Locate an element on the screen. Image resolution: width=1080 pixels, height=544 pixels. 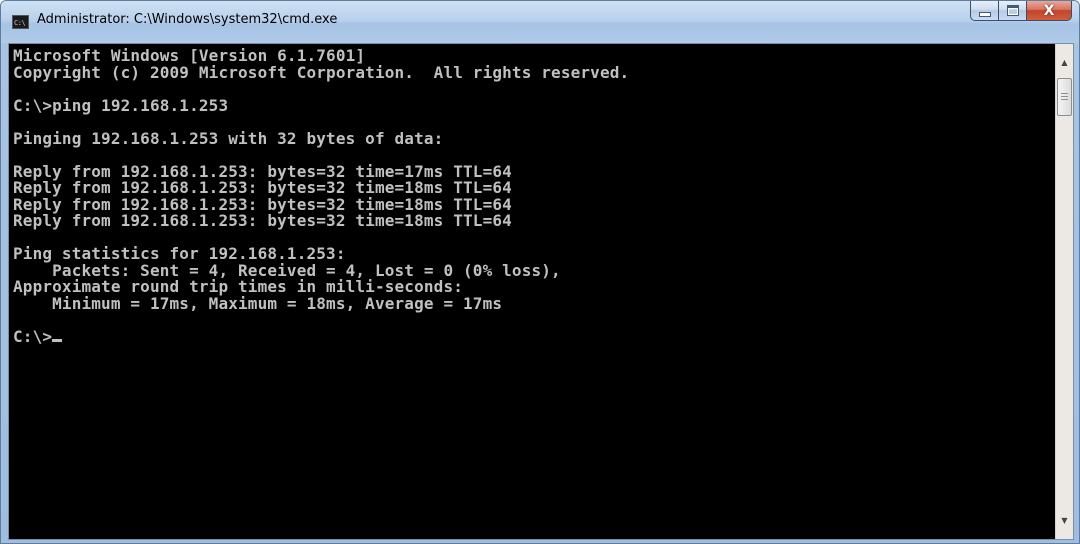
scroll-thumb is located at coordinates (1064, 97).